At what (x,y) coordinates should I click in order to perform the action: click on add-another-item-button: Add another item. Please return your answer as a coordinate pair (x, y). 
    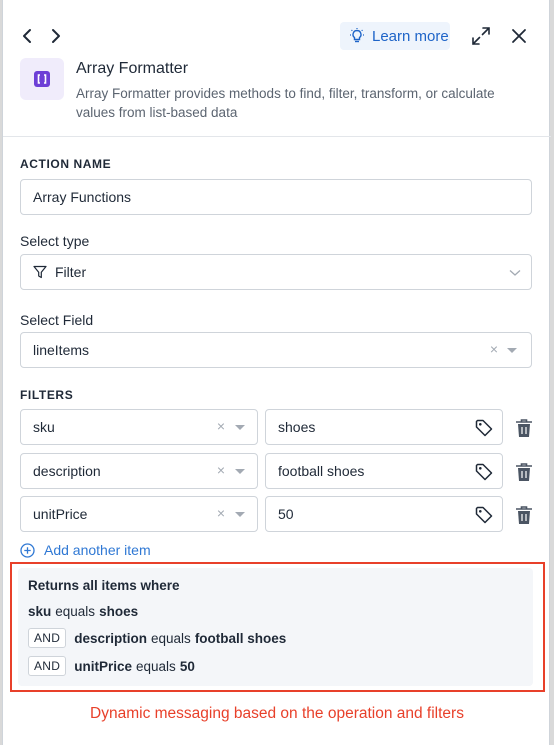
    Looking at the image, I should click on (85, 550).